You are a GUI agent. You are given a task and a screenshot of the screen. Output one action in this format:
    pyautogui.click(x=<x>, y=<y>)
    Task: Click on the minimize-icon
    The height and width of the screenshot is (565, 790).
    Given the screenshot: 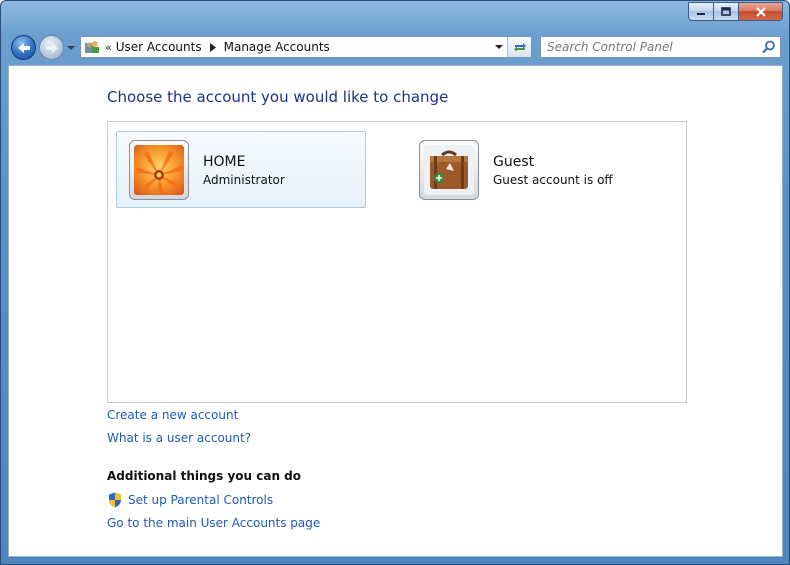 What is the action you would take?
    pyautogui.click(x=701, y=13)
    